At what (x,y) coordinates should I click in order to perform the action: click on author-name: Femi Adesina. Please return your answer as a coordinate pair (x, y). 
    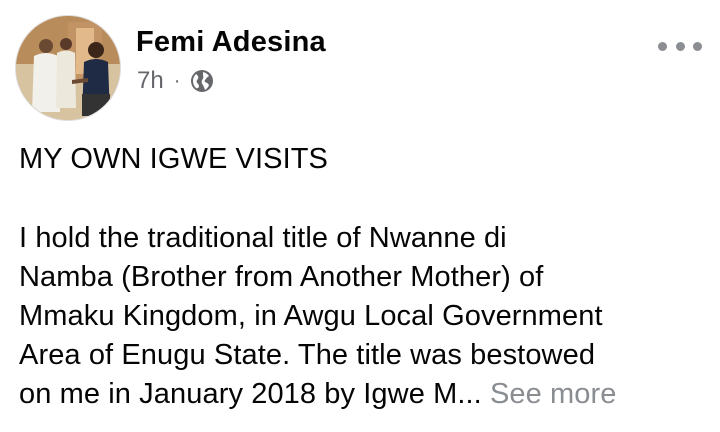
    Looking at the image, I should click on (231, 42).